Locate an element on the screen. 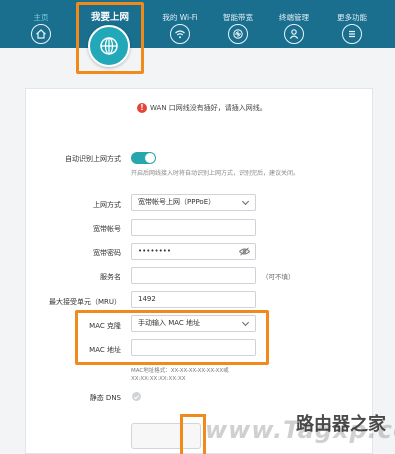 This screenshot has width=395, height=454. watermark-site: 路由器之家 is located at coordinates (341, 424).